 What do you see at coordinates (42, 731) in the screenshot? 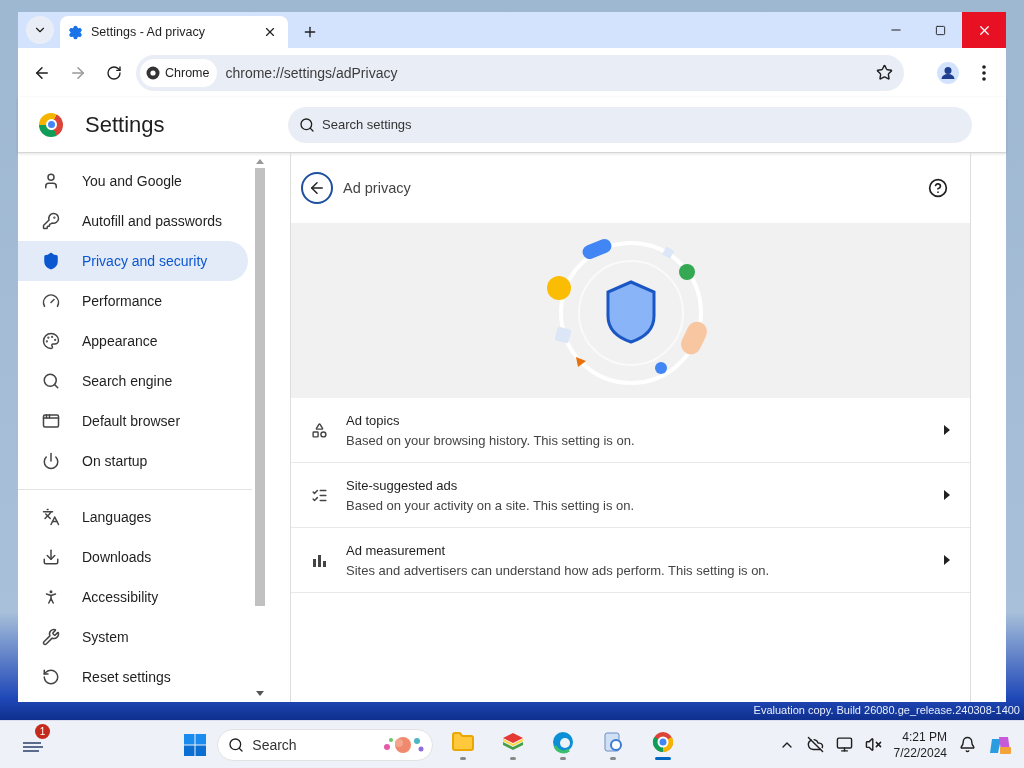
I see `notification-badge: 1` at bounding box center [42, 731].